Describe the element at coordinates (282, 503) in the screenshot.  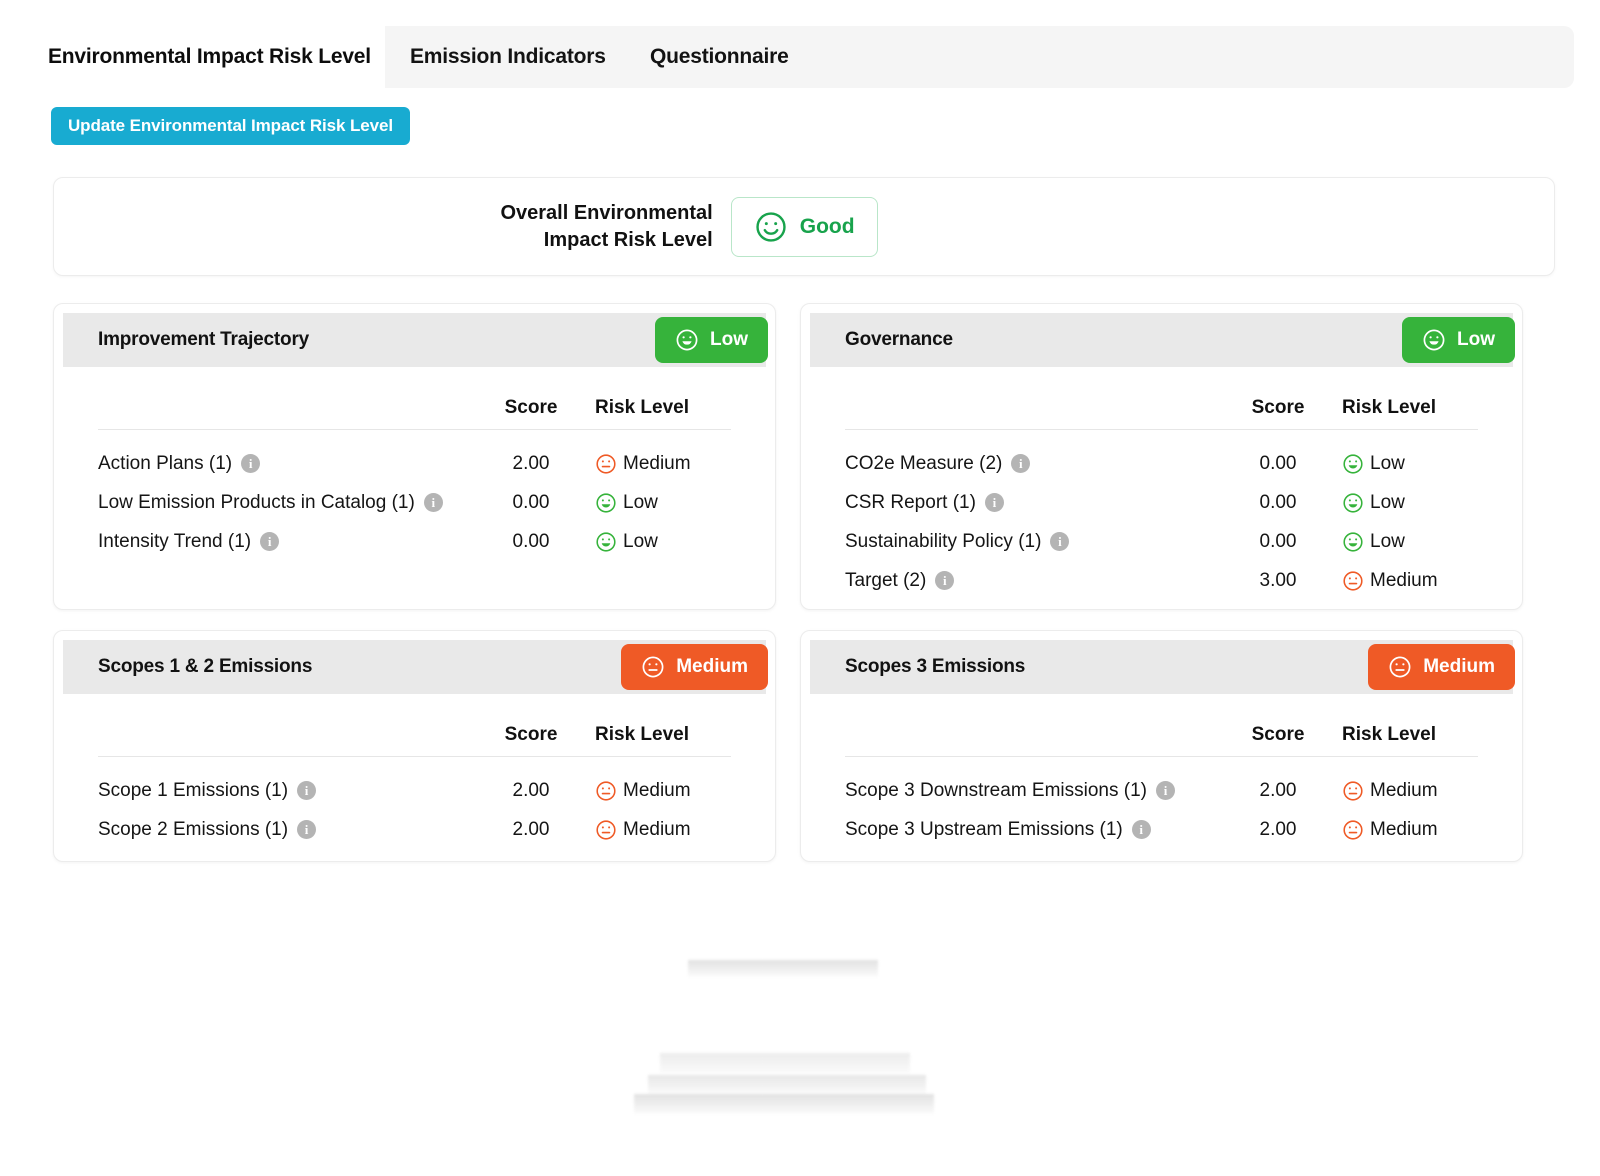
I see `row-indicator-name: Low Emission Products in Catalog (1) i` at that location.